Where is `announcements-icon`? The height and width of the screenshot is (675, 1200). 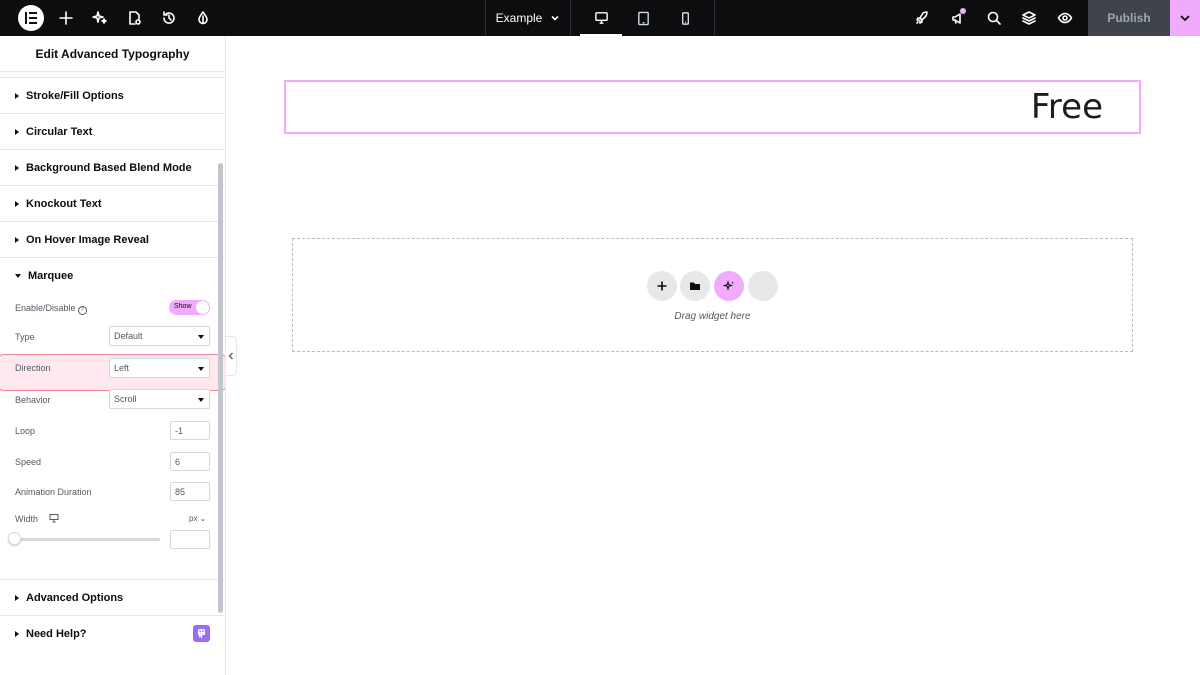
announcements-icon is located at coordinates (958, 18).